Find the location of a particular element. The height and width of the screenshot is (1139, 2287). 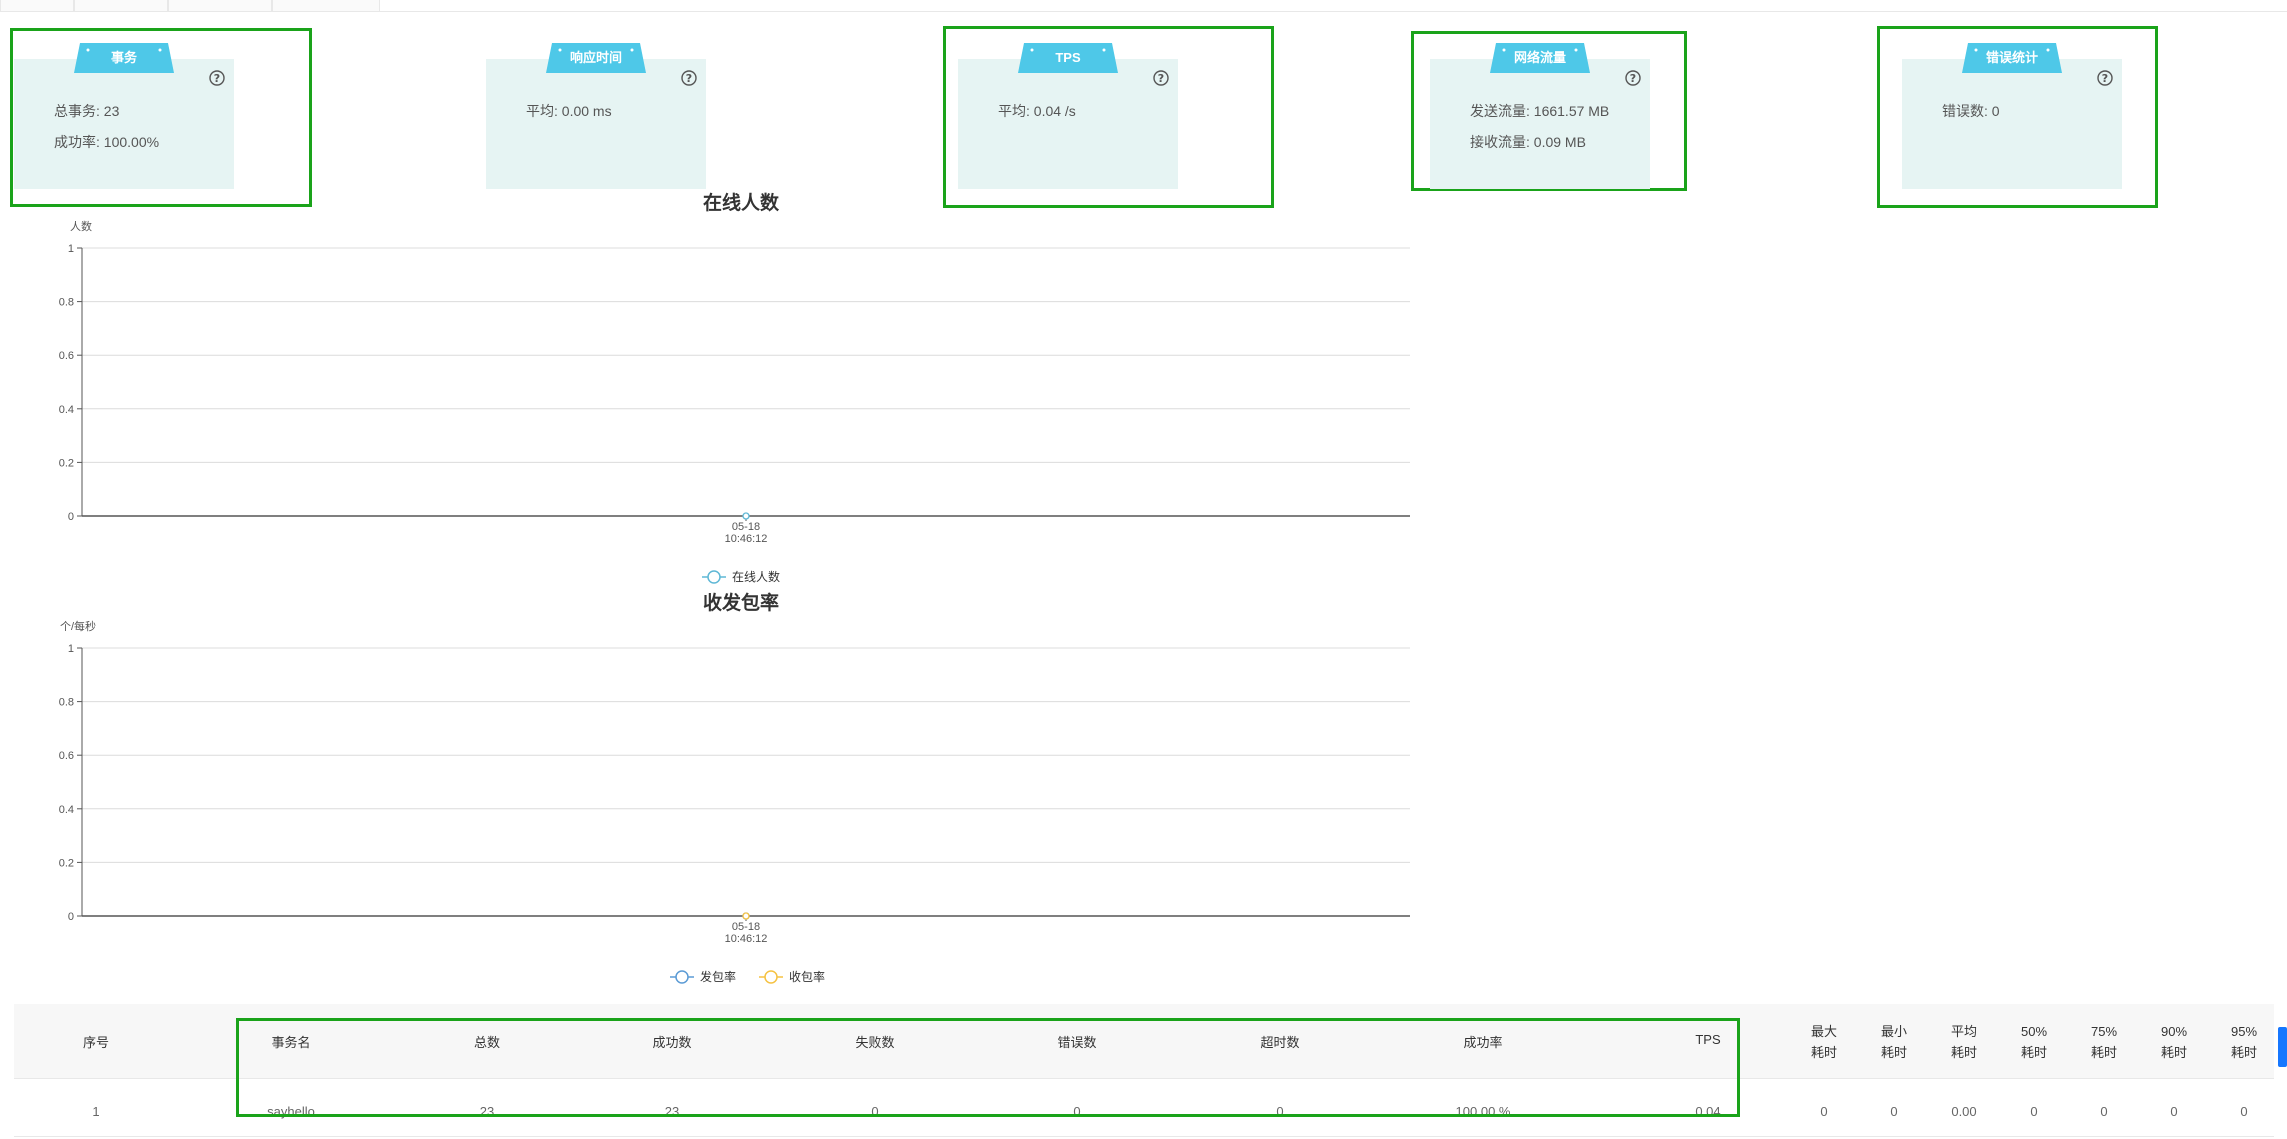

card-badge: 响应时间 is located at coordinates (596, 58).